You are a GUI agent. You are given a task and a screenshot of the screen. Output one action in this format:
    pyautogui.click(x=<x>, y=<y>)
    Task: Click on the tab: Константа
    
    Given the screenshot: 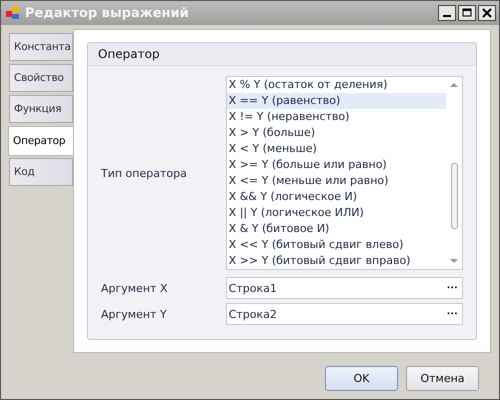 What is the action you would take?
    pyautogui.click(x=41, y=47)
    